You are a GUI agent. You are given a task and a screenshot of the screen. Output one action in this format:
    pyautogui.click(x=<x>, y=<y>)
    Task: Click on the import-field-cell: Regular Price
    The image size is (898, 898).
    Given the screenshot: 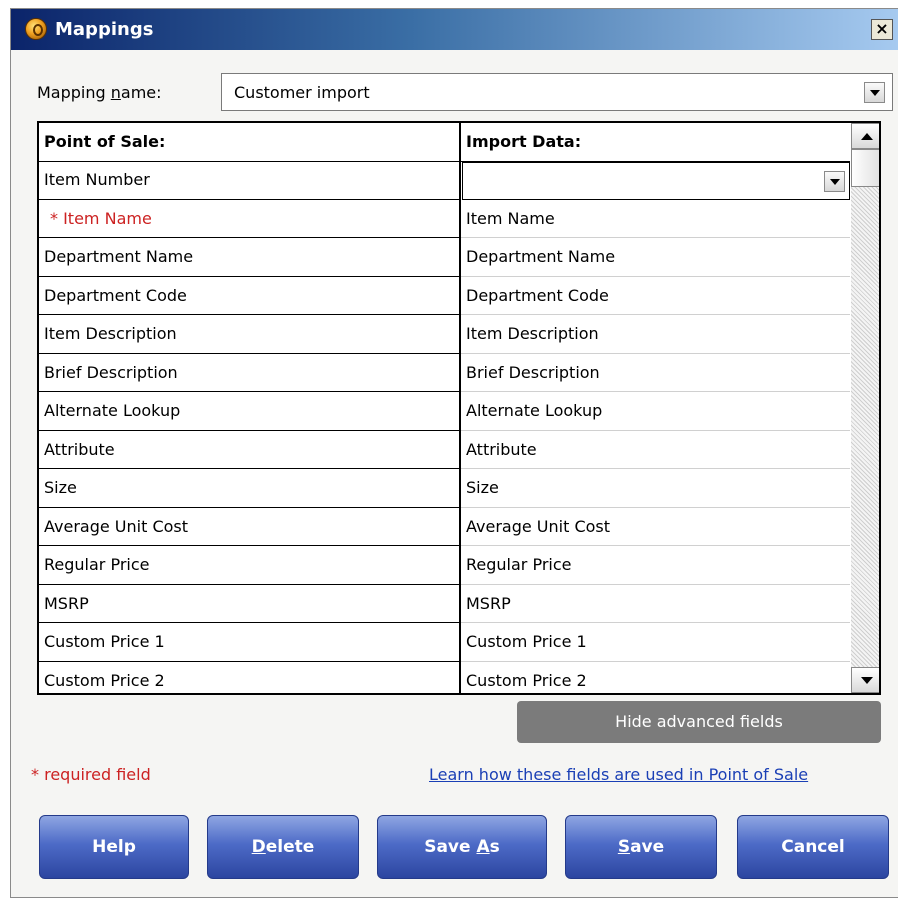 What is the action you would take?
    pyautogui.click(x=655, y=565)
    